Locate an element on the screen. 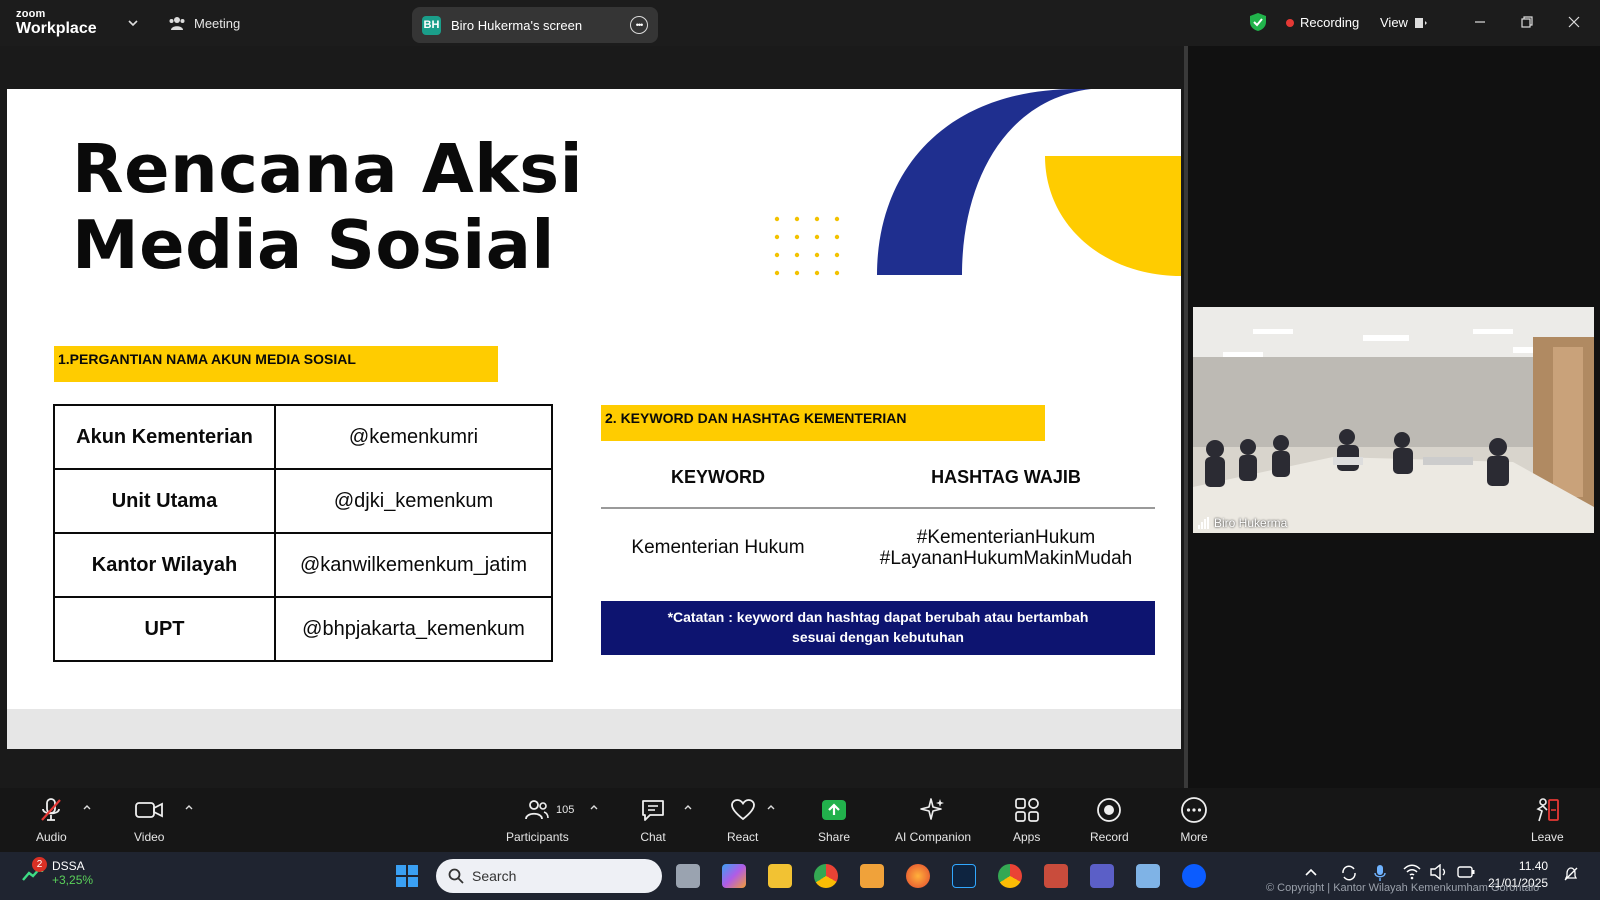 This screenshot has width=1600, height=900. table-row: Unit Utama @djki_kemenkum is located at coordinates (303, 501).